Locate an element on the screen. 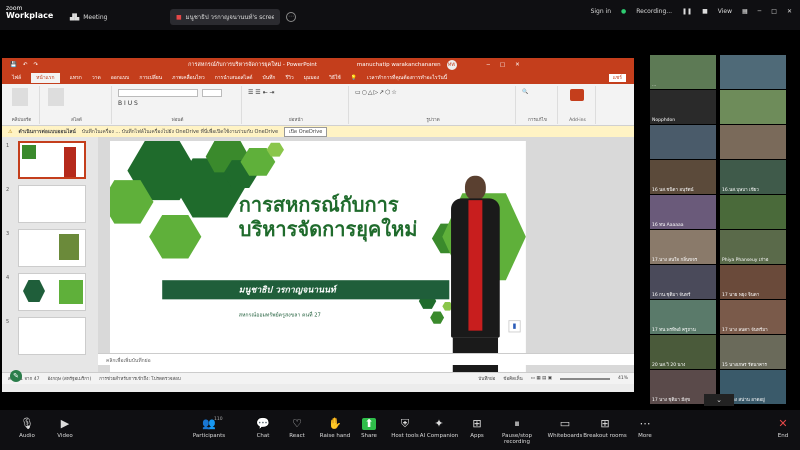 This screenshot has height=450, width=800. close-icon: ✕ is located at coordinates (789, 11).